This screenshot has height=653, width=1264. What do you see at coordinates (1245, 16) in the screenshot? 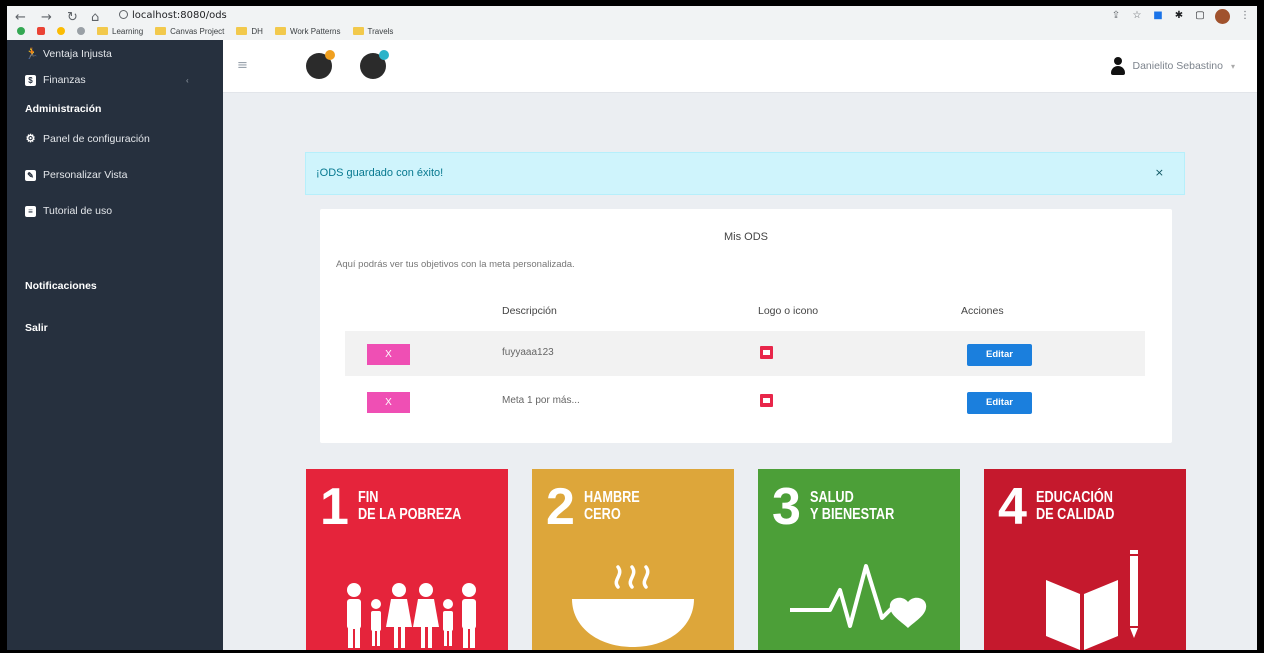
I see `menu-dots-icon: ⋮` at bounding box center [1245, 16].